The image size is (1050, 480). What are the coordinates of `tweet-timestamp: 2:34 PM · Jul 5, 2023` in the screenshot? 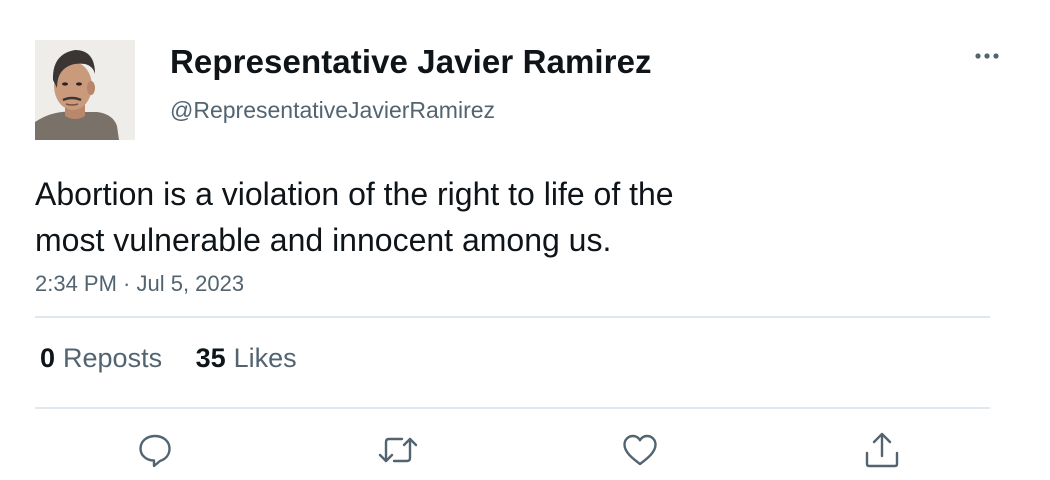 It's located at (139, 284).